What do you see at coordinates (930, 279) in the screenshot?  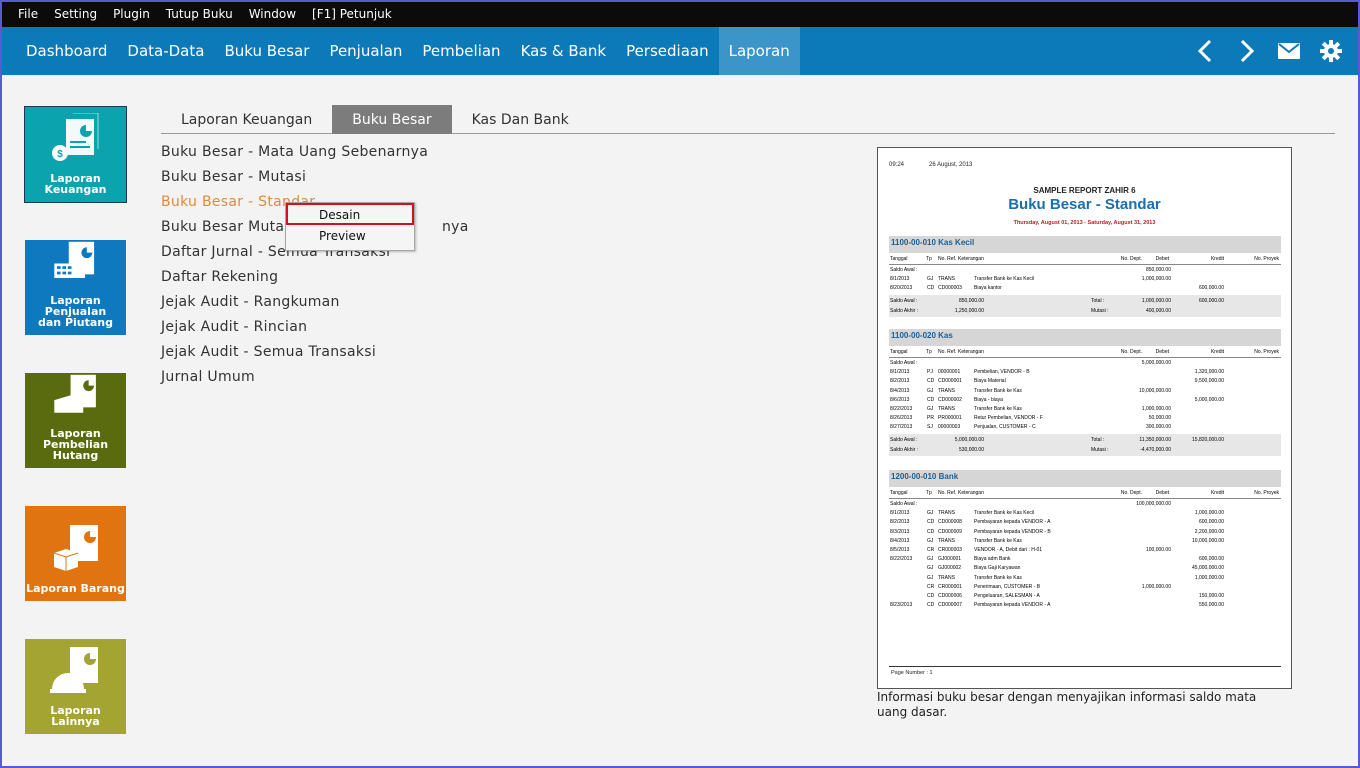 I see `cell-type: GJ` at bounding box center [930, 279].